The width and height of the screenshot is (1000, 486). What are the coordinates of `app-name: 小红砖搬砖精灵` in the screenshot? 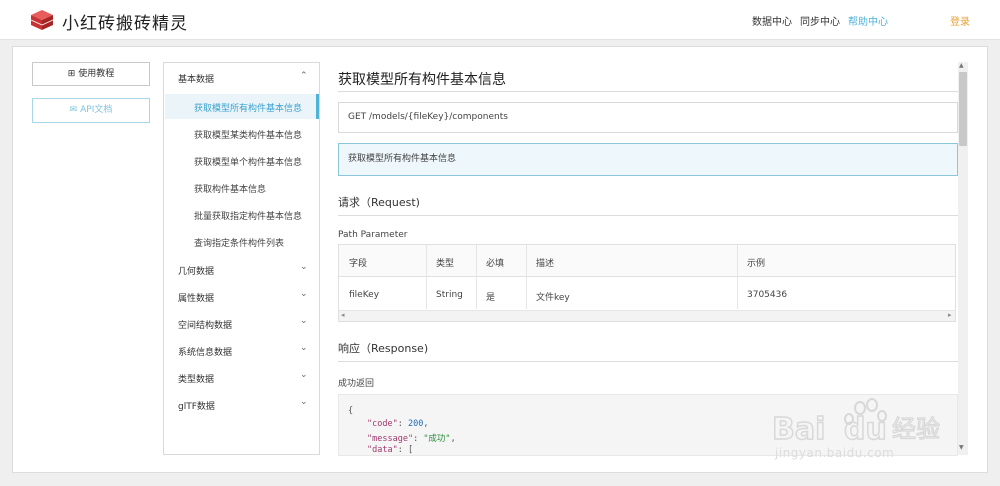 It's located at (125, 21).